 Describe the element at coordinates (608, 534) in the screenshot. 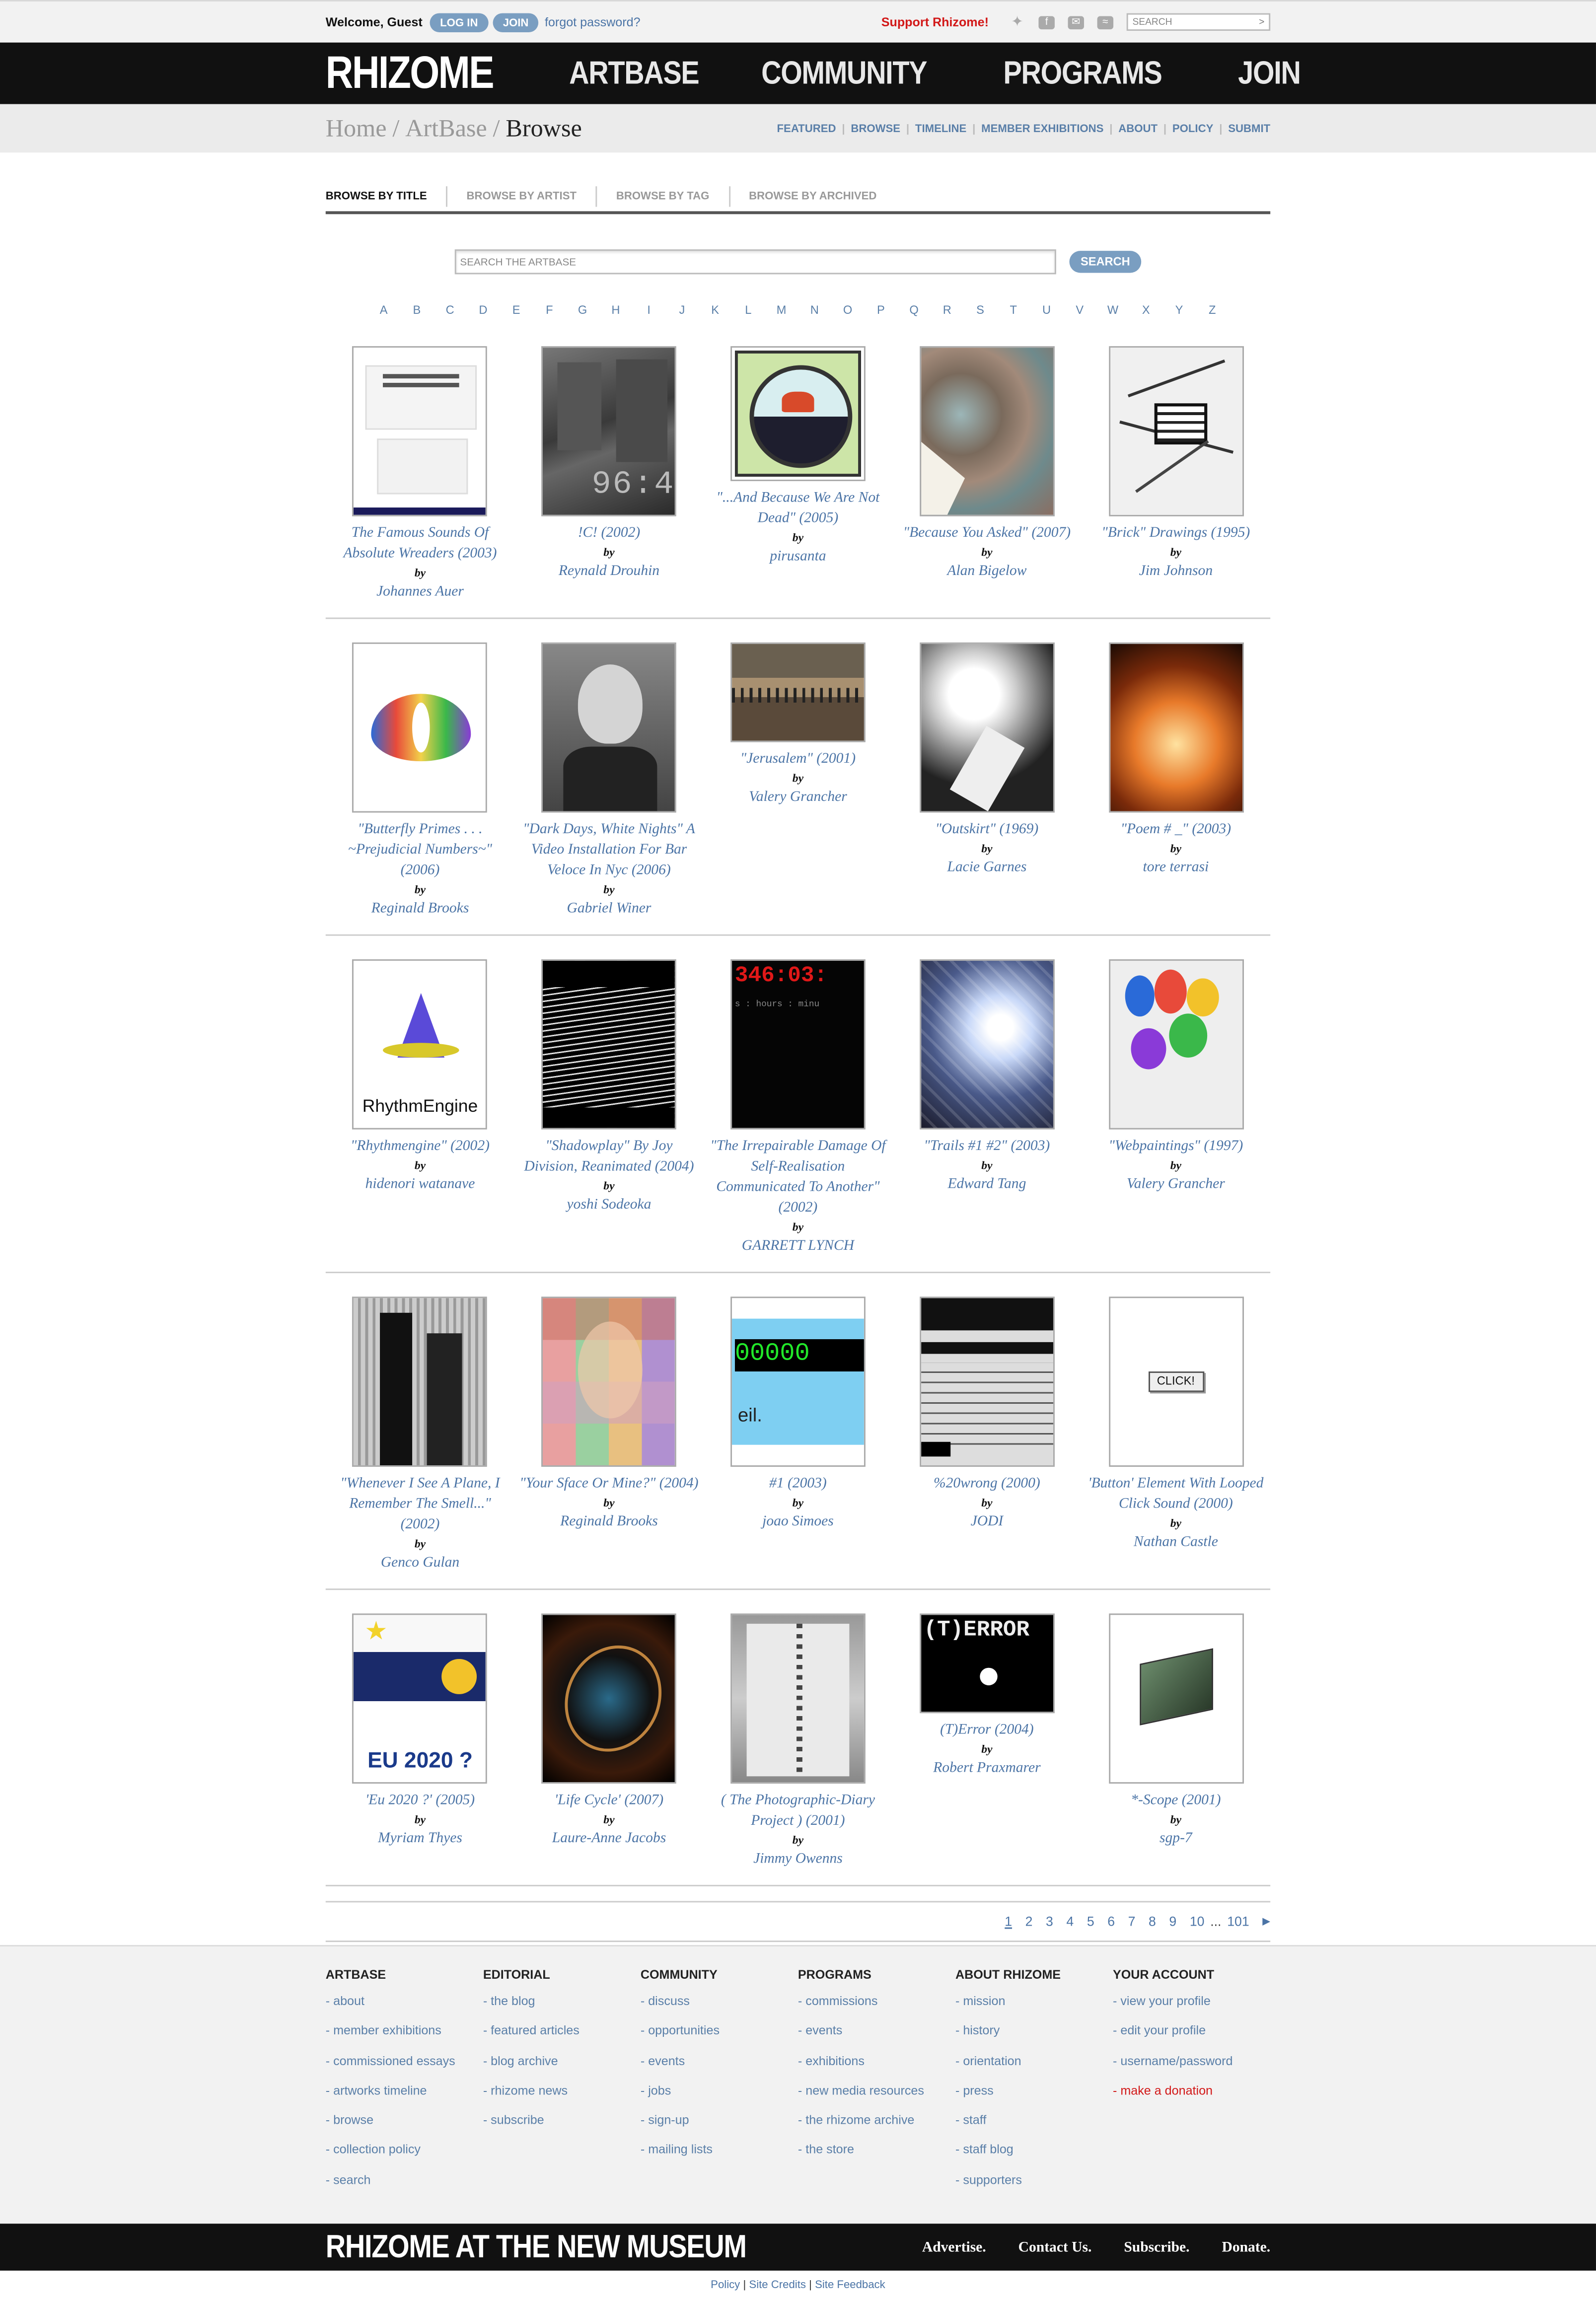

I see `artwork-title-link: !C! (2002)` at that location.